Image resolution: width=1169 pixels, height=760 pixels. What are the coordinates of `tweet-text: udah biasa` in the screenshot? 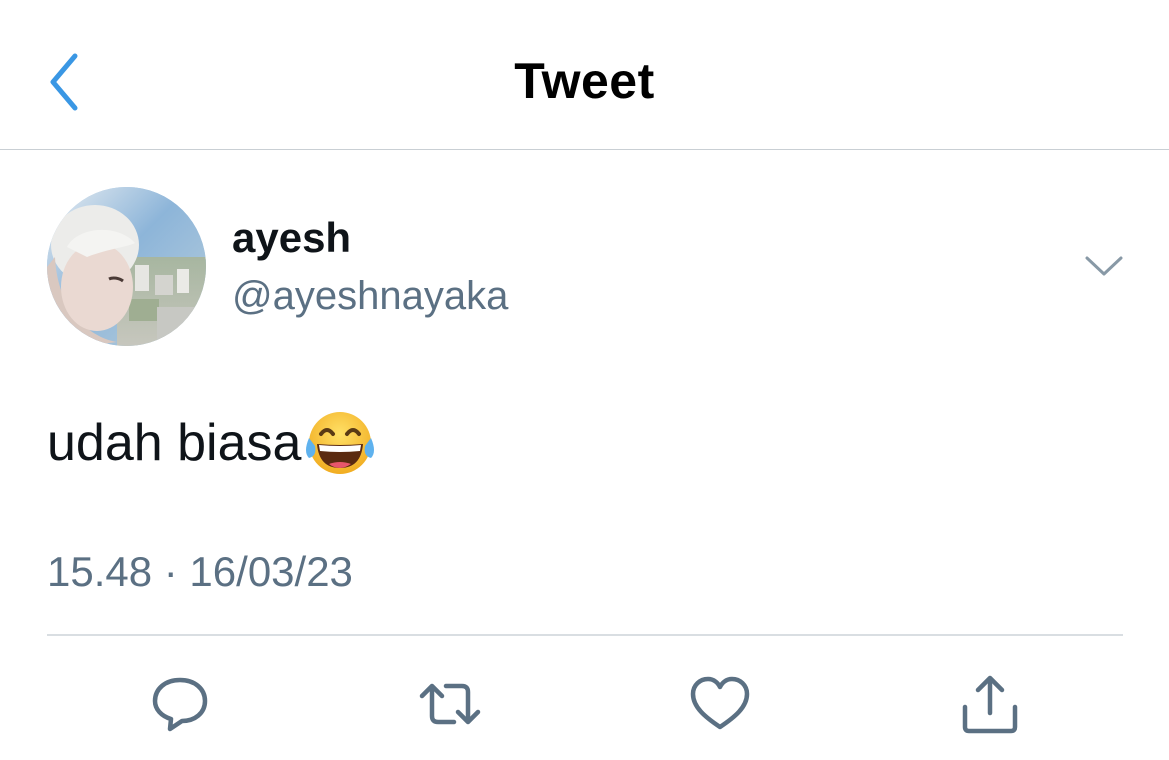 It's located at (212, 443).